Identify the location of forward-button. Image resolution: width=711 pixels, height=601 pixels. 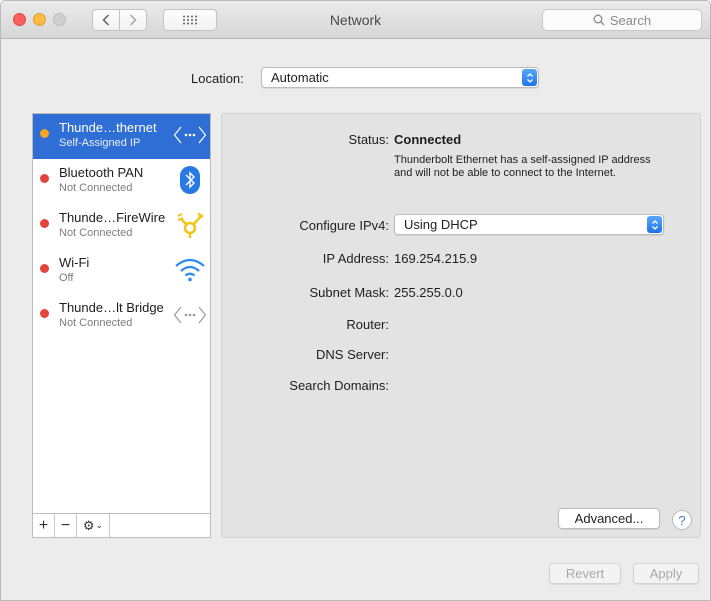
(133, 20).